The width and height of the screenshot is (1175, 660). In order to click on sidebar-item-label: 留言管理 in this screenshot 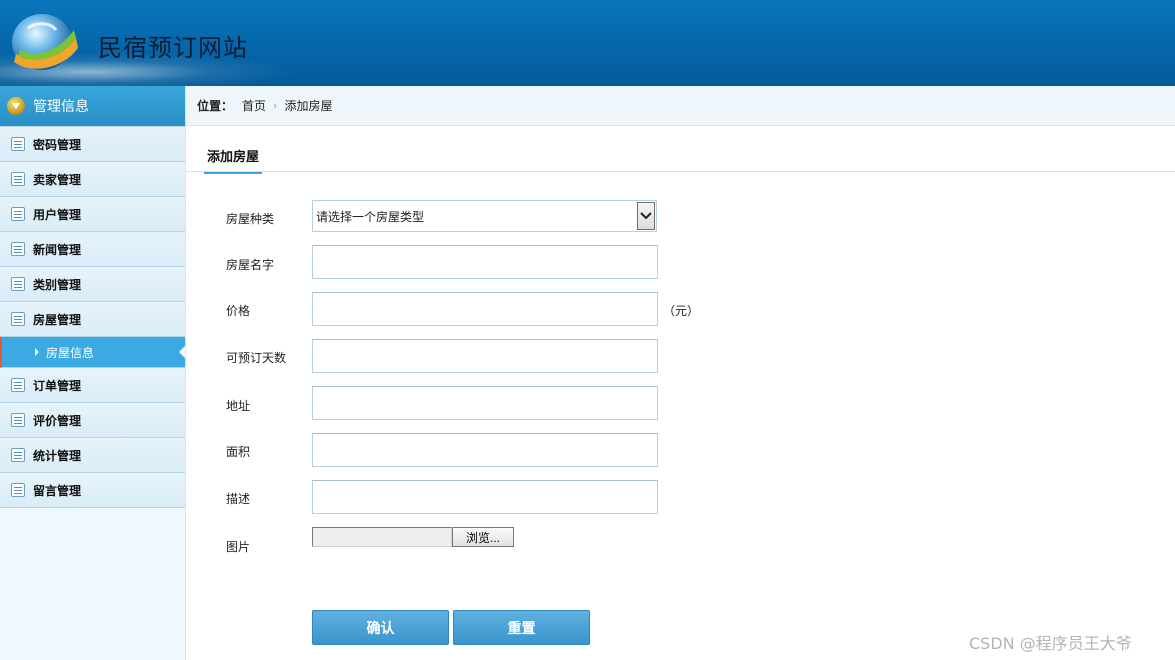, I will do `click(57, 490)`.